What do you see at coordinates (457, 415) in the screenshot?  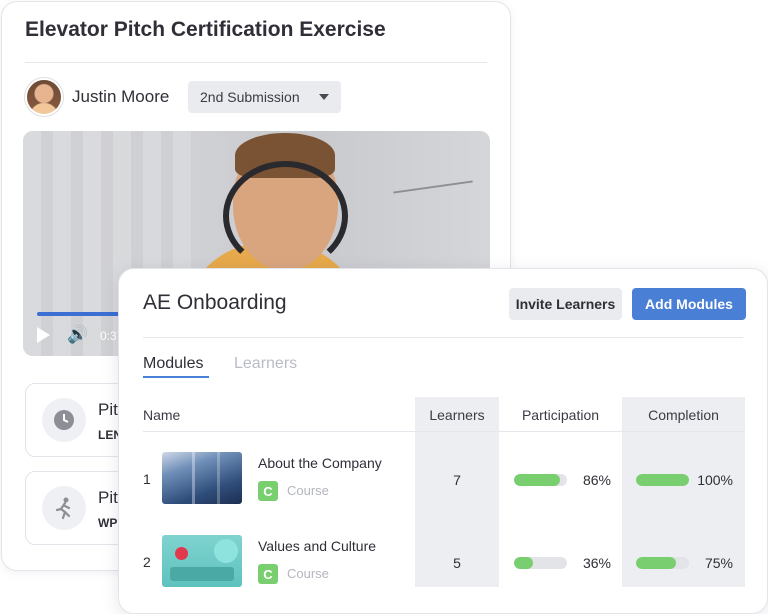 I see `column-header-learners: Learners` at bounding box center [457, 415].